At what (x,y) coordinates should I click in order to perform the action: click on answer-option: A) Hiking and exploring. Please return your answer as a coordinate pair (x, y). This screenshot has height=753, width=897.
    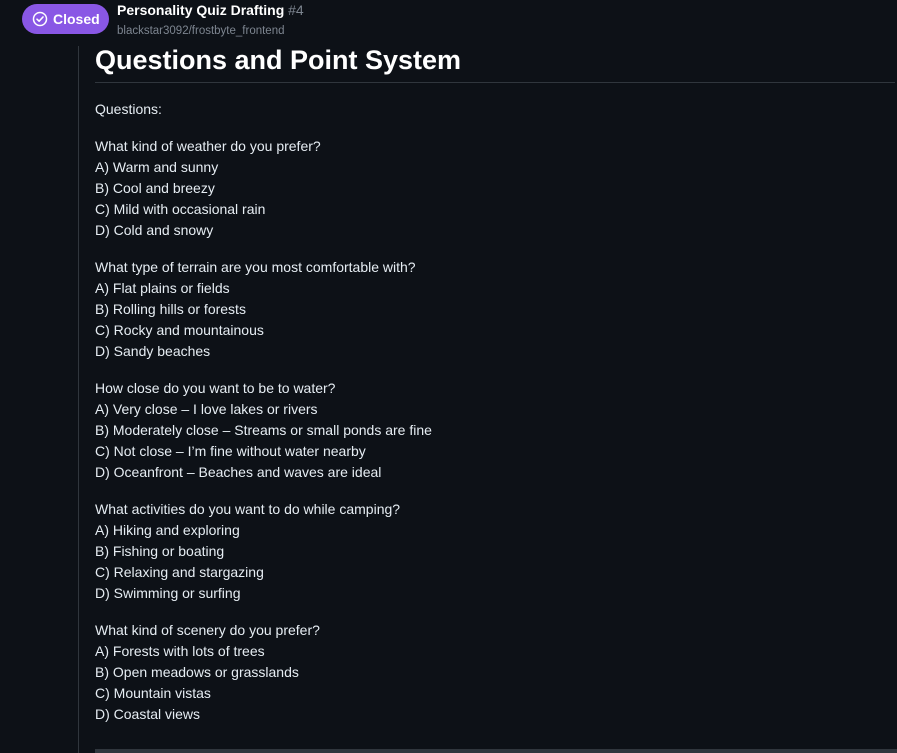
    Looking at the image, I should click on (167, 530).